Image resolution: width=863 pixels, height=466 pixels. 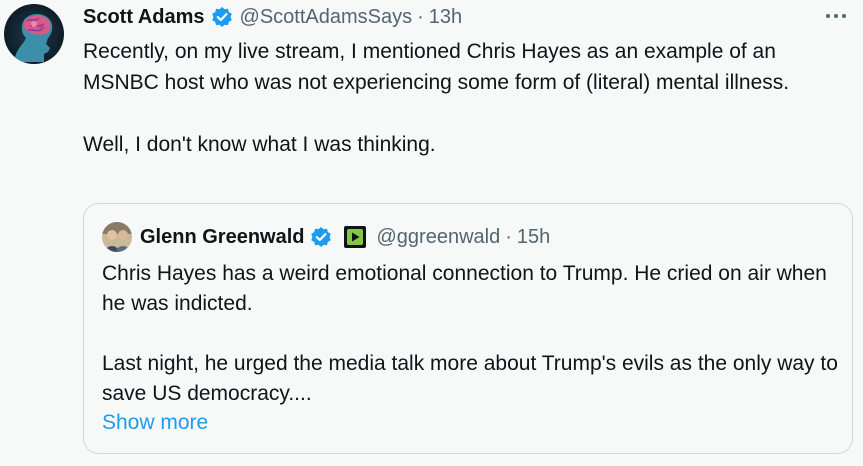 I want to click on quoted-author-handle: @ggreenwald, so click(x=438, y=237).